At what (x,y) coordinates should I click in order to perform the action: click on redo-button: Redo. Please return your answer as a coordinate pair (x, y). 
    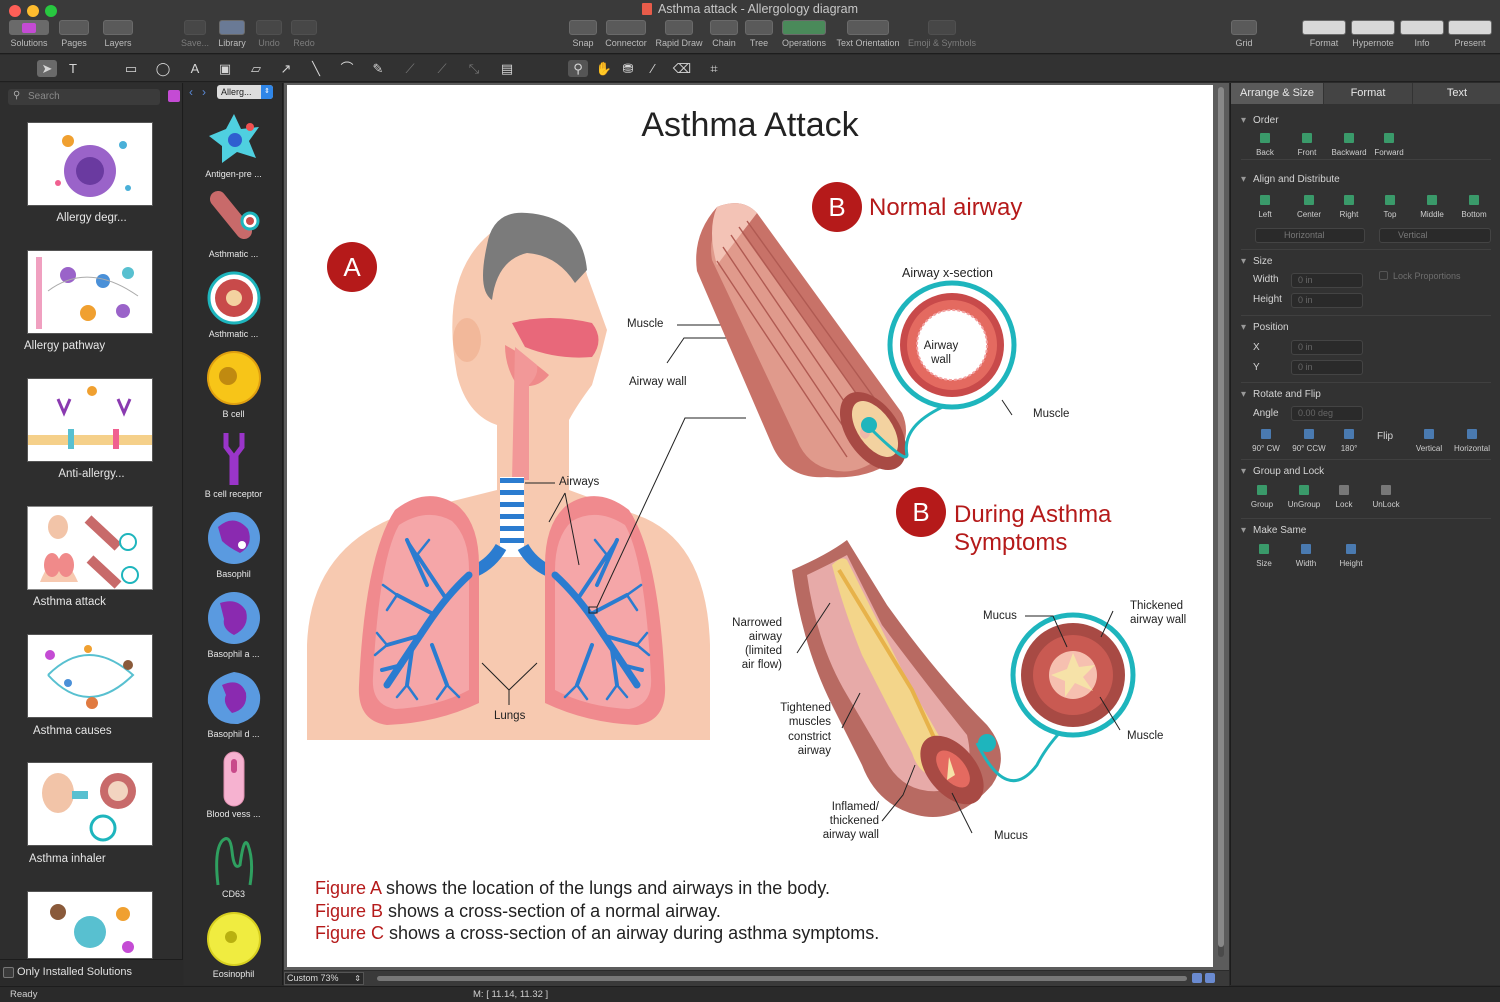
    Looking at the image, I should click on (304, 34).